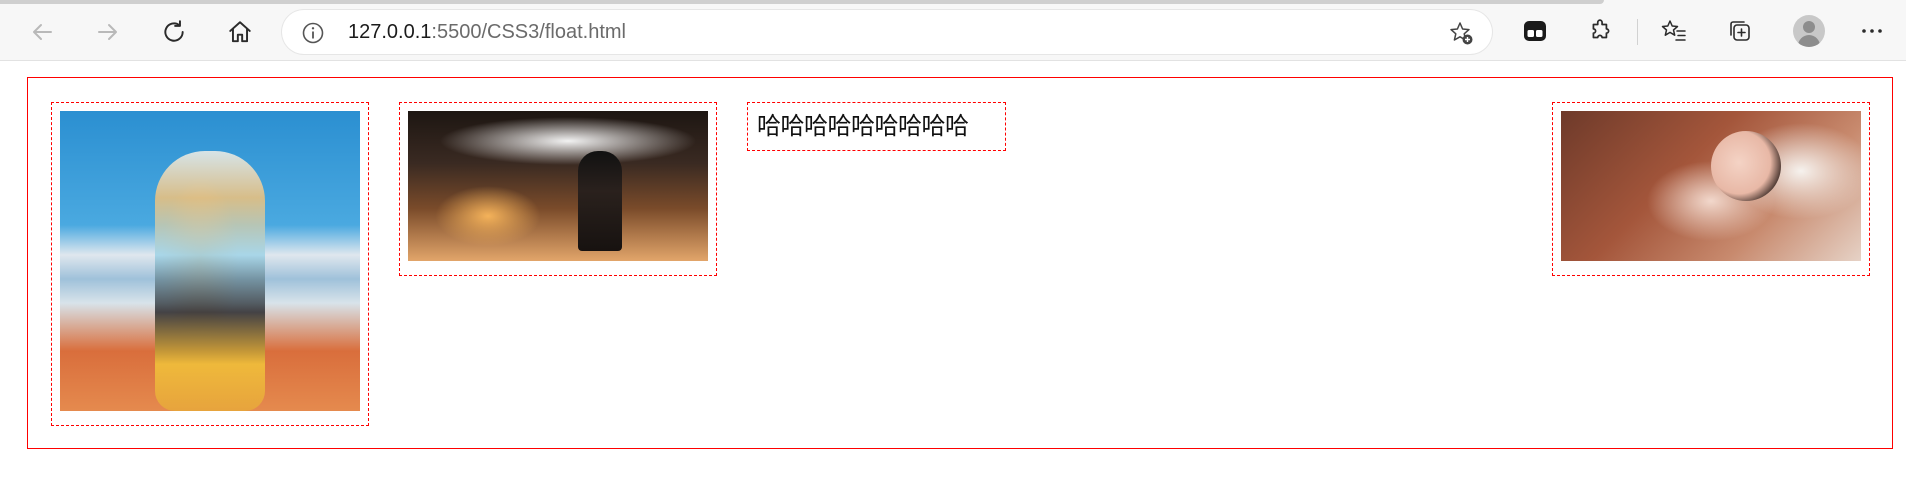 The width and height of the screenshot is (1906, 495). I want to click on more-menu-button, so click(1872, 31).